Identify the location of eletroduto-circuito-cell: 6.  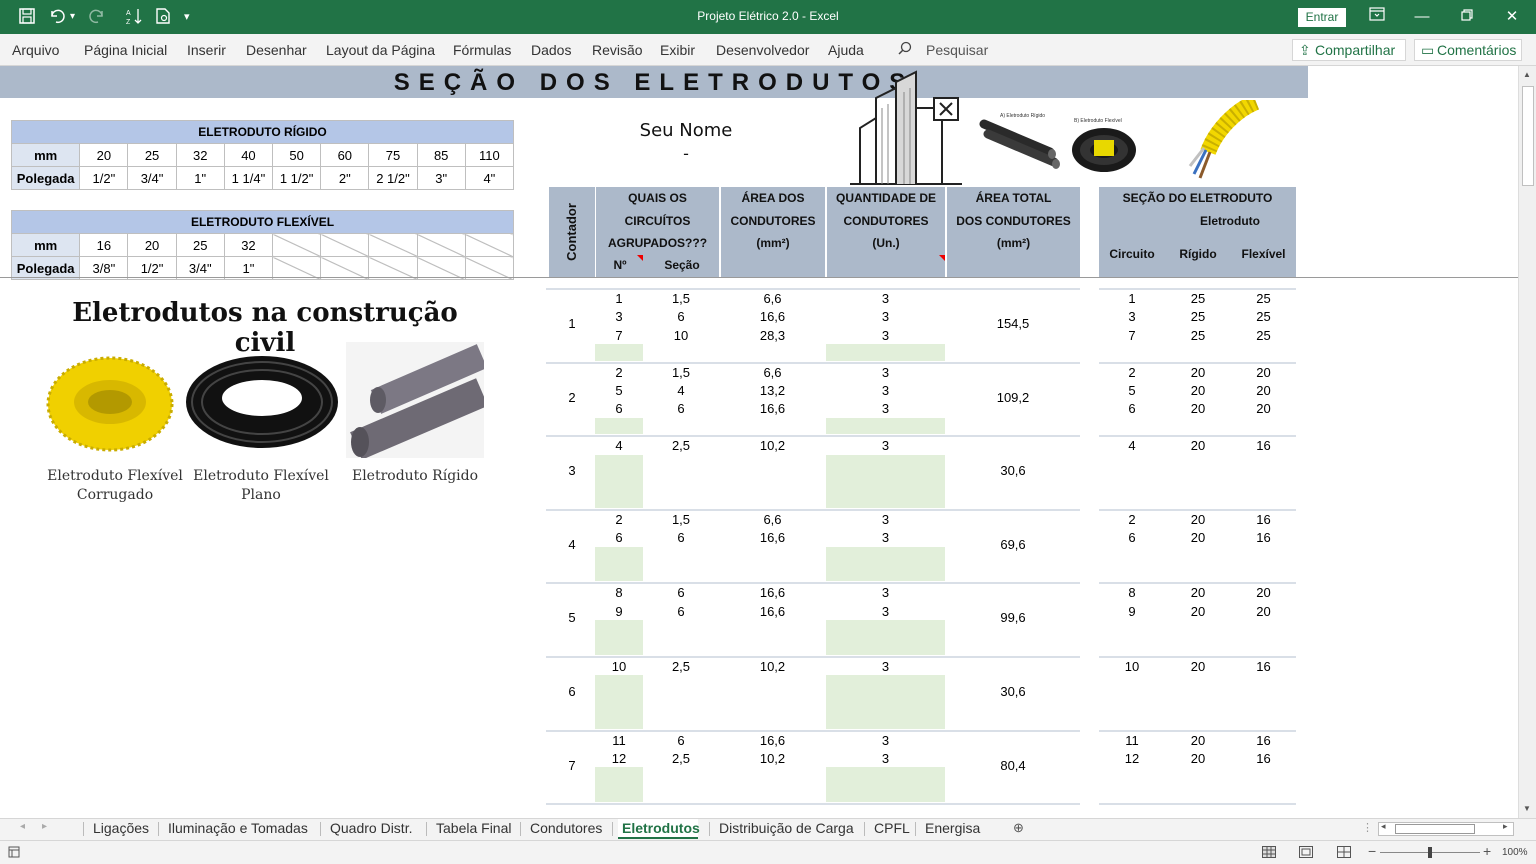
(1132, 537).